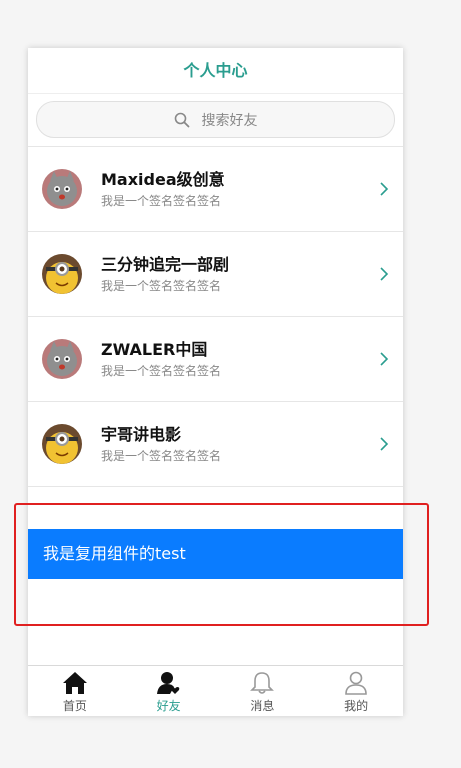 Image resolution: width=461 pixels, height=768 pixels. I want to click on friend-name: Maxidea级创意, so click(163, 179).